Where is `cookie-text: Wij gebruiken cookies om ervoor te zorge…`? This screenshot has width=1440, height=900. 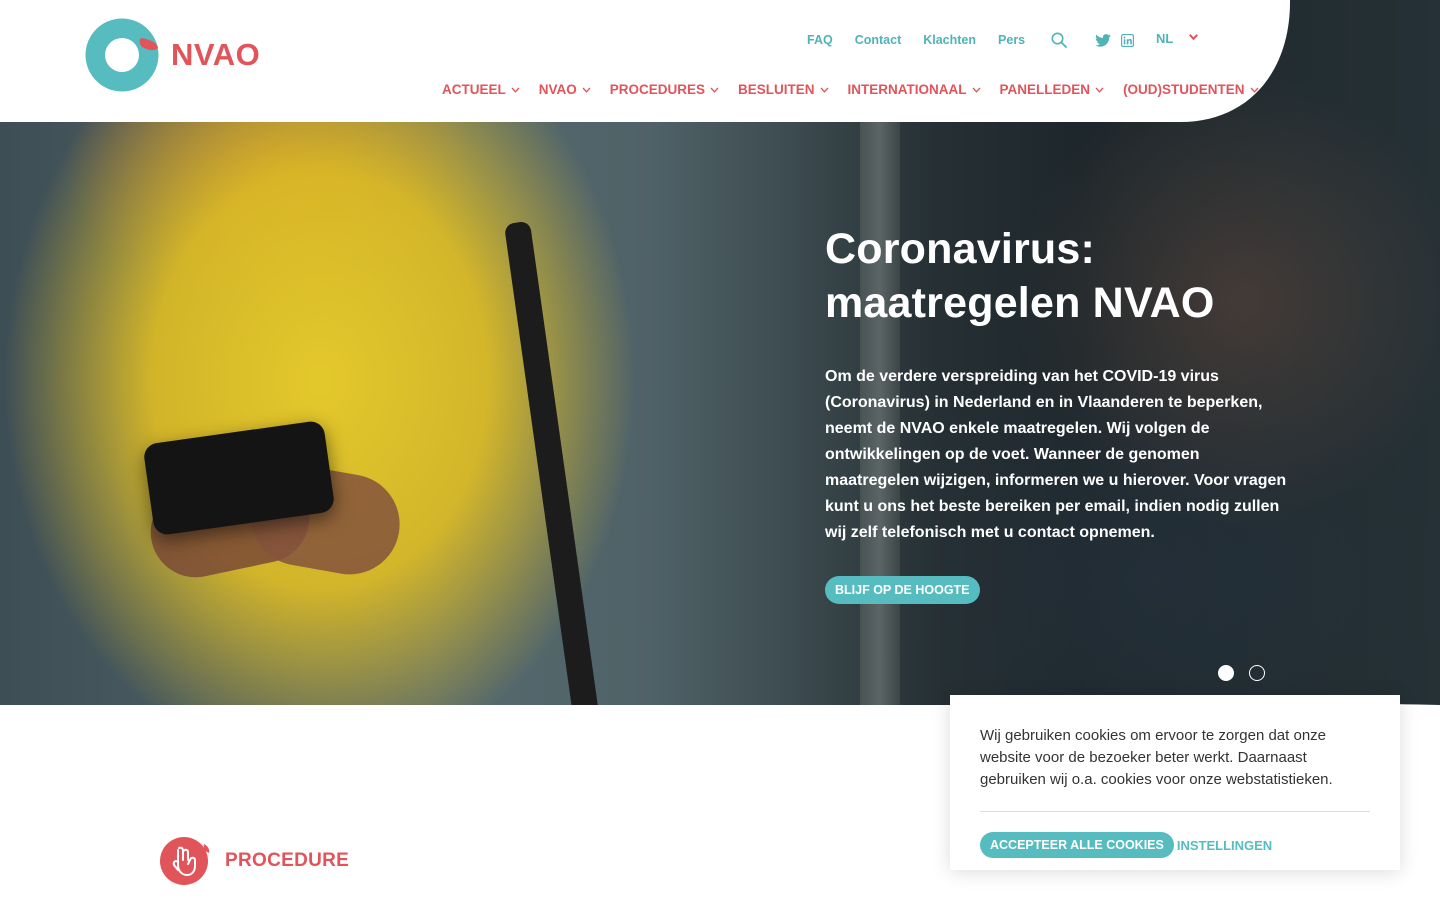
cookie-text: Wij gebruiken cookies om ervoor te zorge… is located at coordinates (1156, 757).